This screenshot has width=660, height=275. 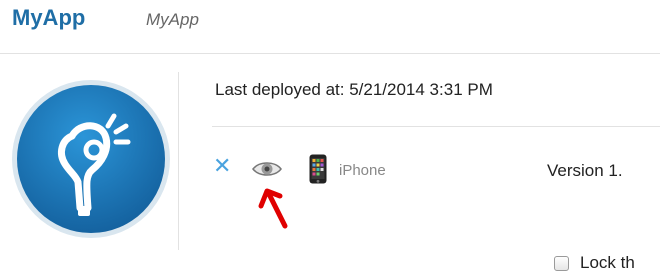 I want to click on lock-label: Lock th, so click(x=607, y=262).